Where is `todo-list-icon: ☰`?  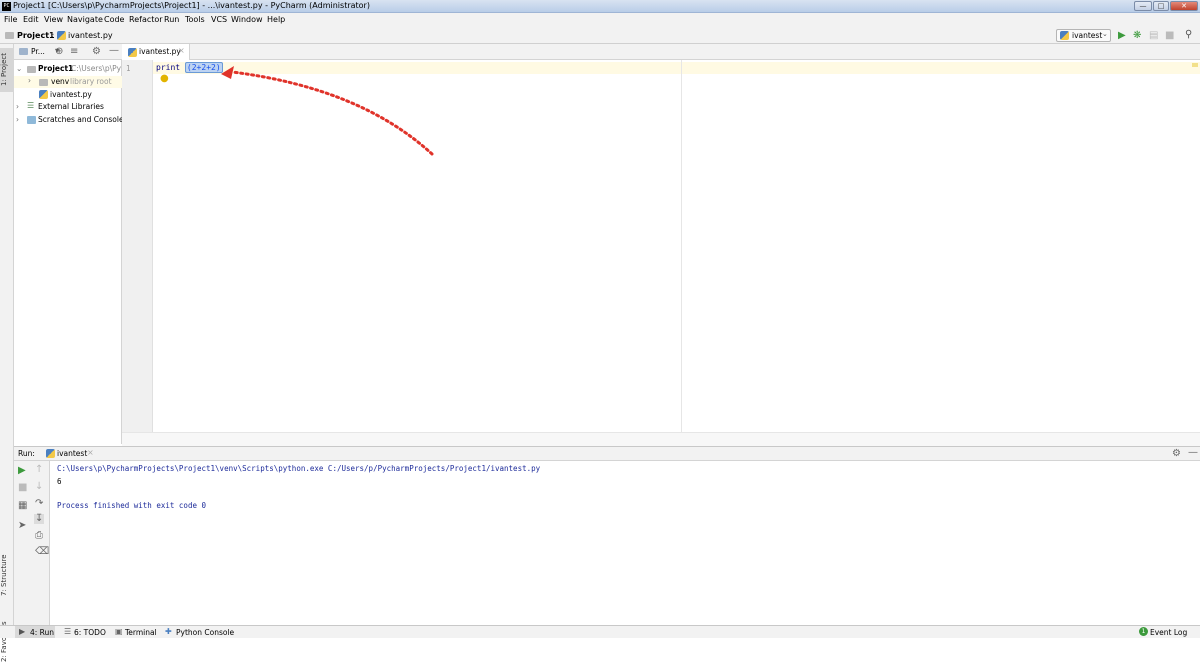
todo-list-icon: ☰ is located at coordinates (68, 631).